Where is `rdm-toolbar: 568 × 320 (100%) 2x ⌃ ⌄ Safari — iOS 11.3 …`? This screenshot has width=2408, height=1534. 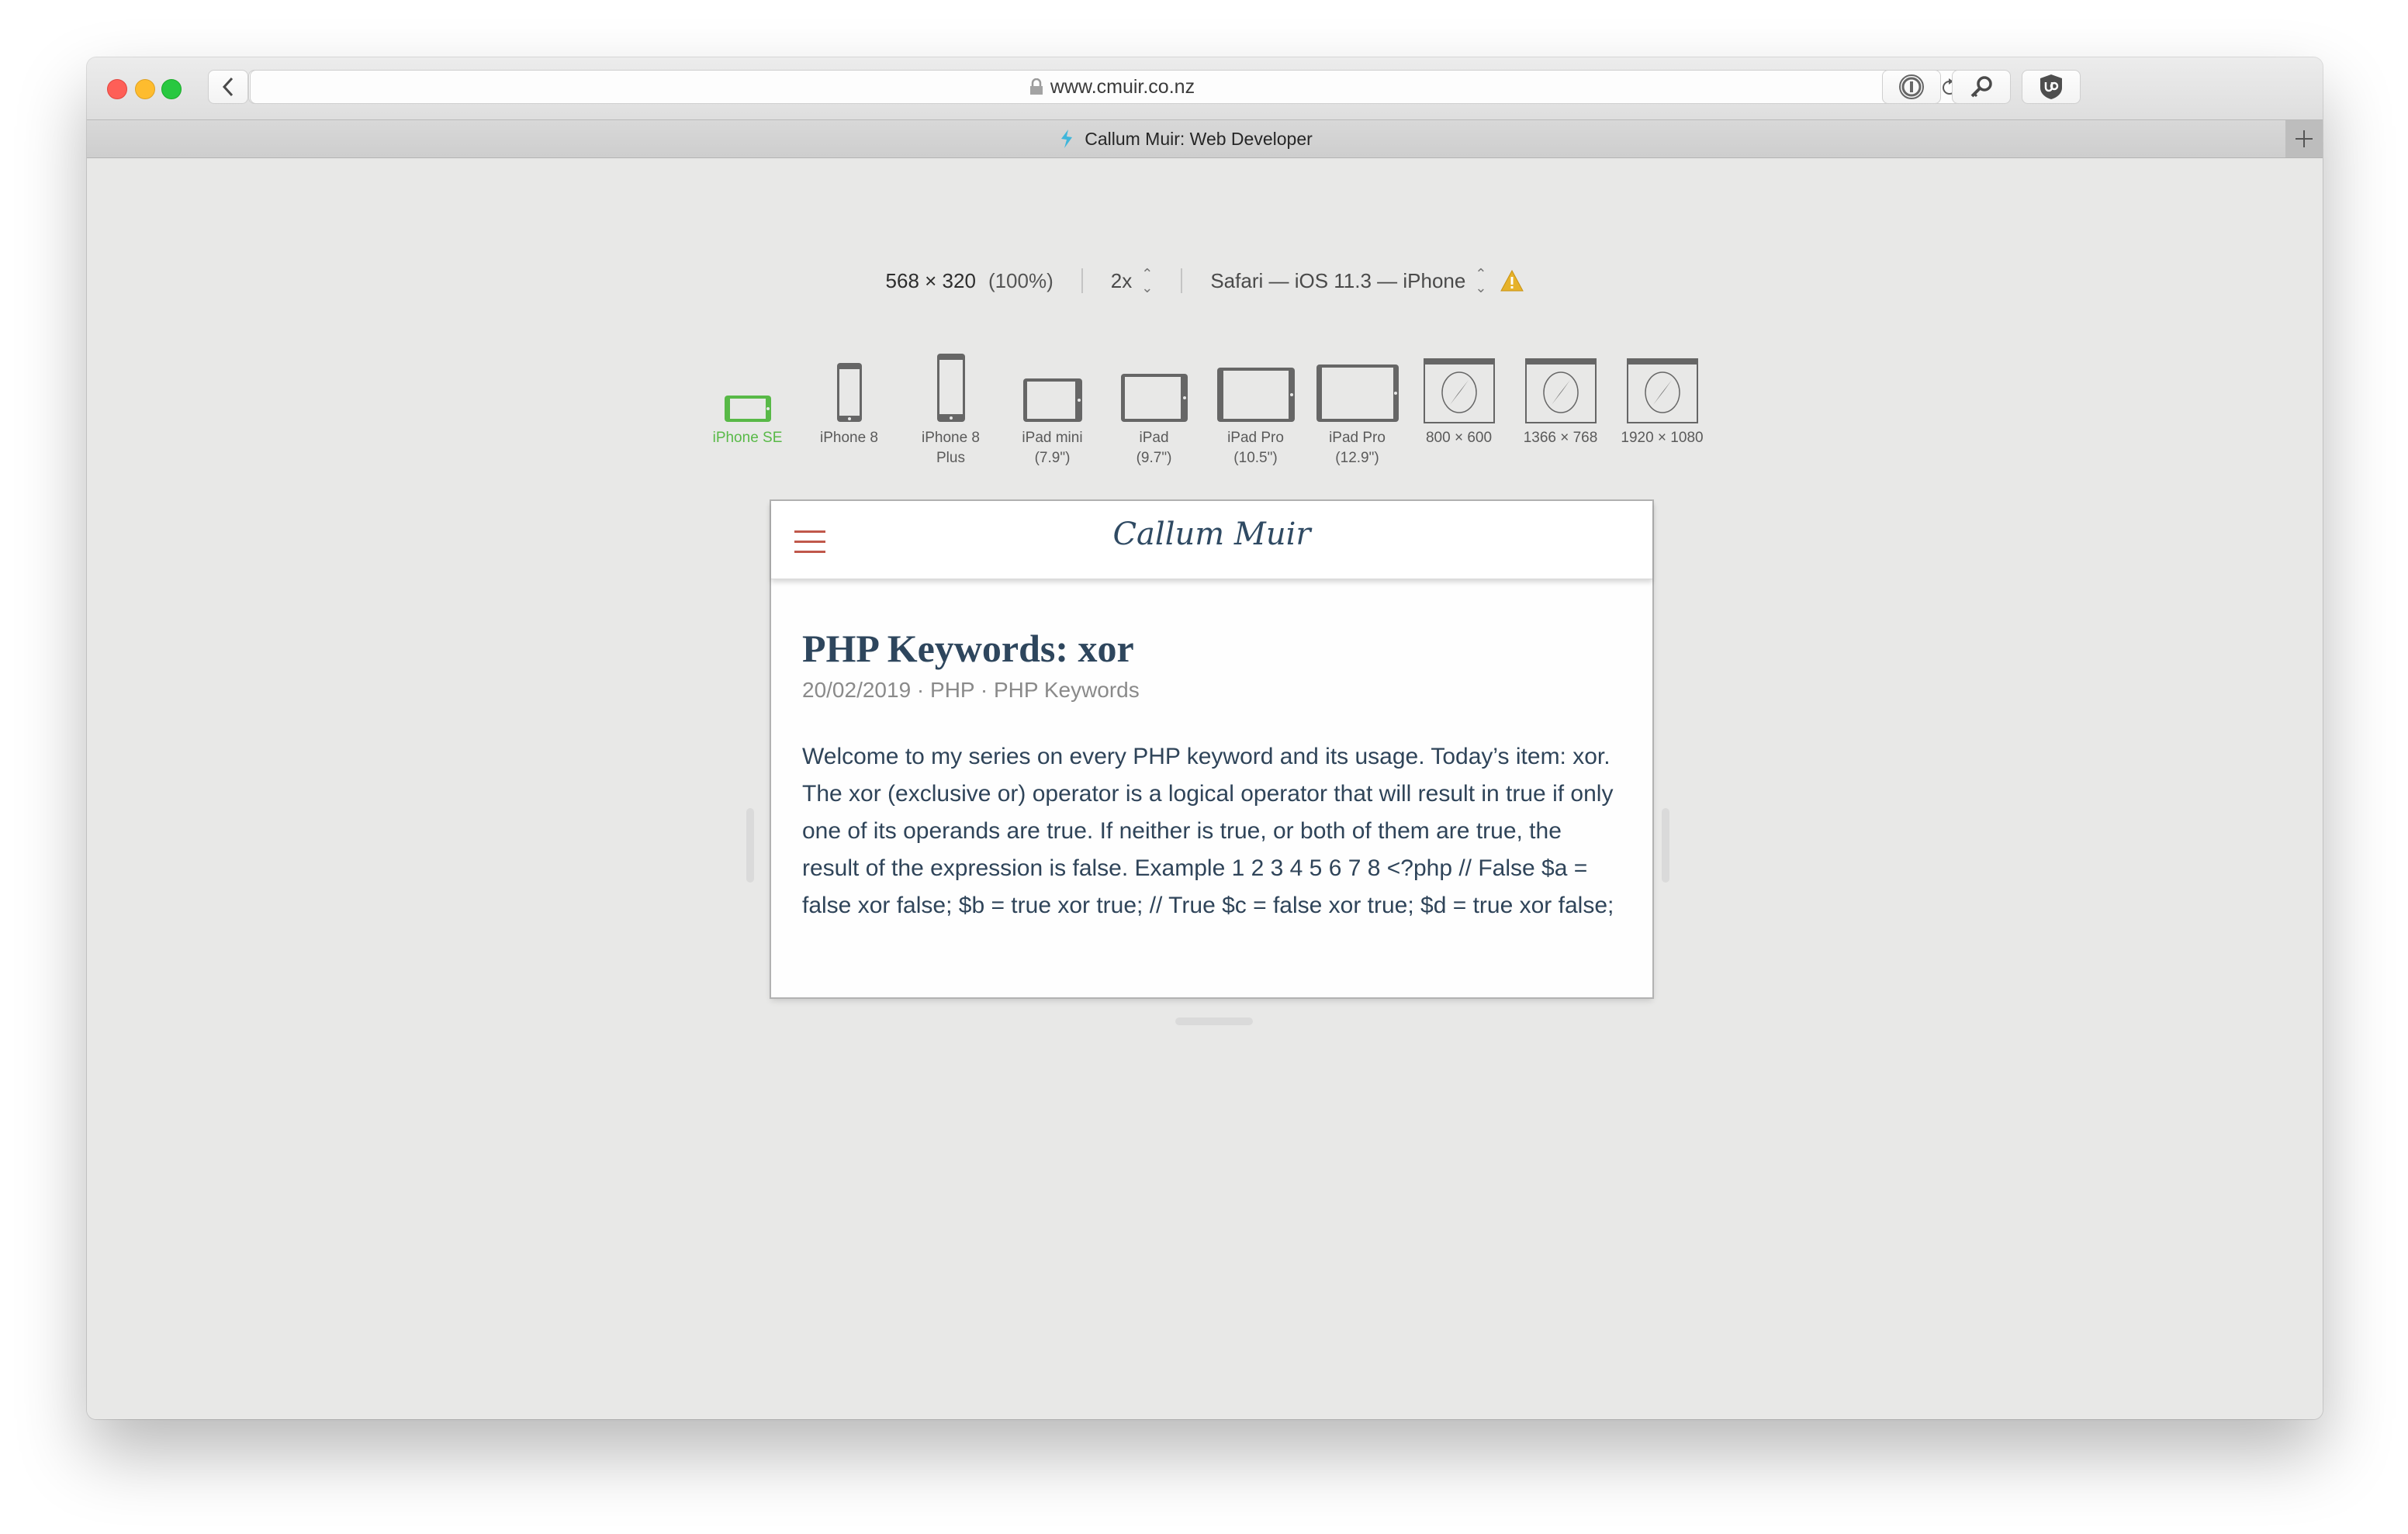 rdm-toolbar: 568 × 320 (100%) 2x ⌃ ⌄ Safari — iOS 11.3 … is located at coordinates (1205, 281).